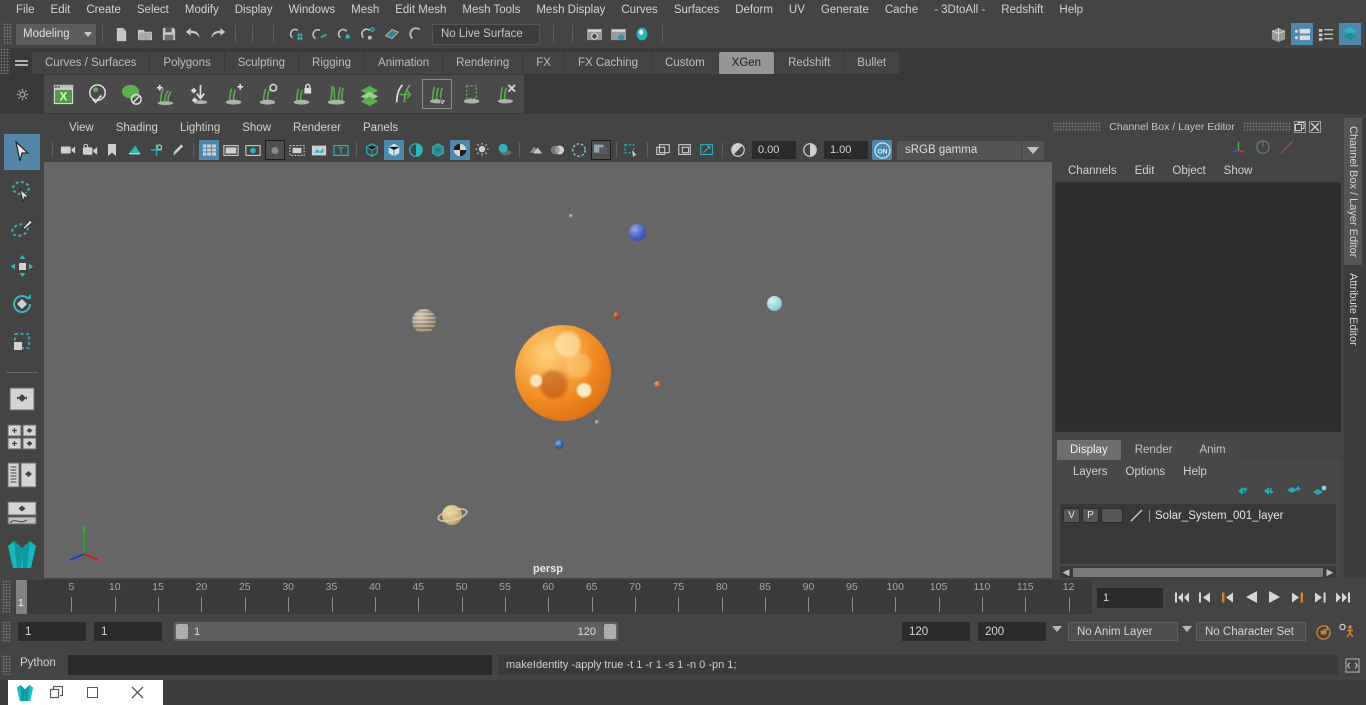  What do you see at coordinates (380, 128) in the screenshot?
I see `viewport-menu-panels: Panels` at bounding box center [380, 128].